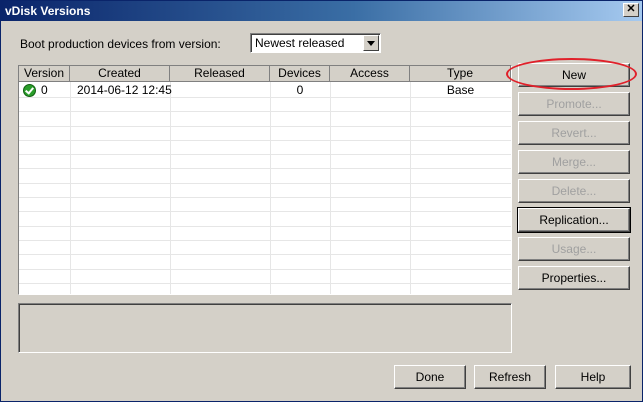 The width and height of the screenshot is (643, 402). Describe the element at coordinates (124, 90) in the screenshot. I see `cell-created: 2014-06-12 12:45` at that location.